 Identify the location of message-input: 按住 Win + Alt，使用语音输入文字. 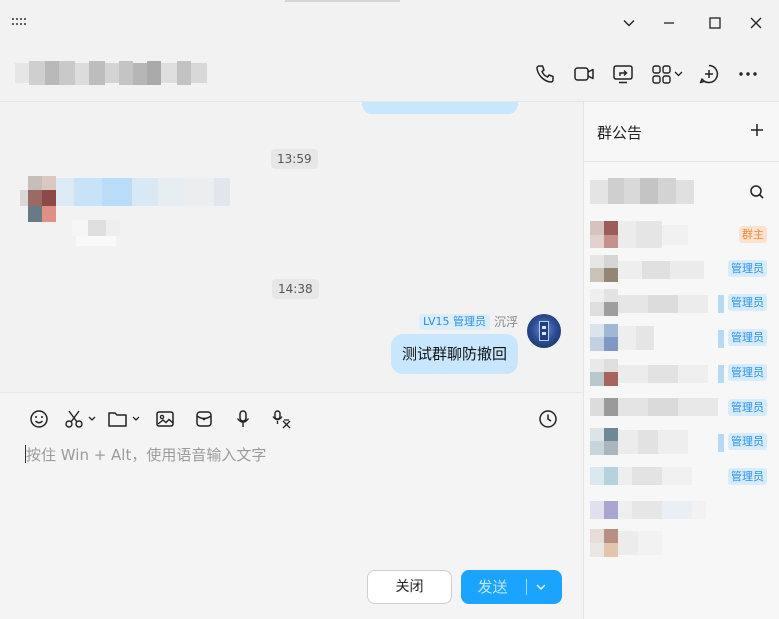
(146, 454).